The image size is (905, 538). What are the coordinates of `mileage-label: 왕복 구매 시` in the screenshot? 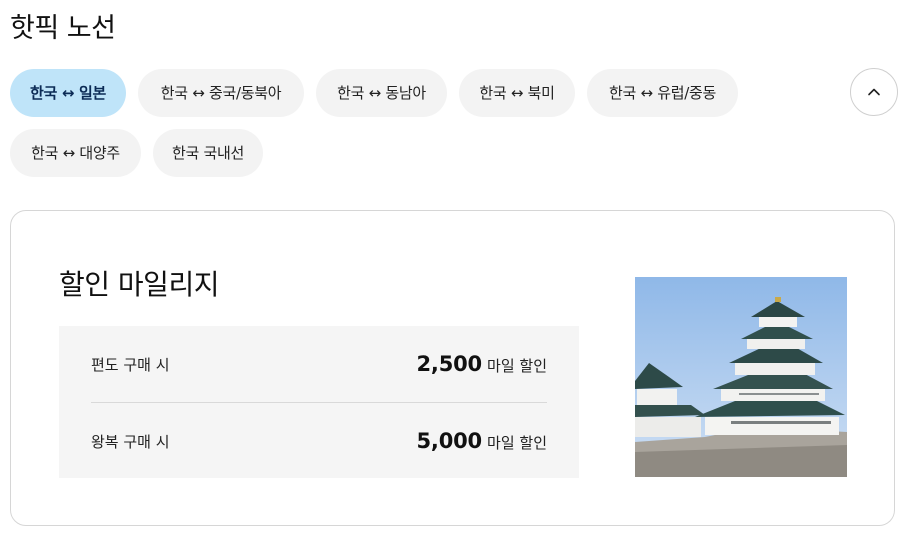 It's located at (130, 442).